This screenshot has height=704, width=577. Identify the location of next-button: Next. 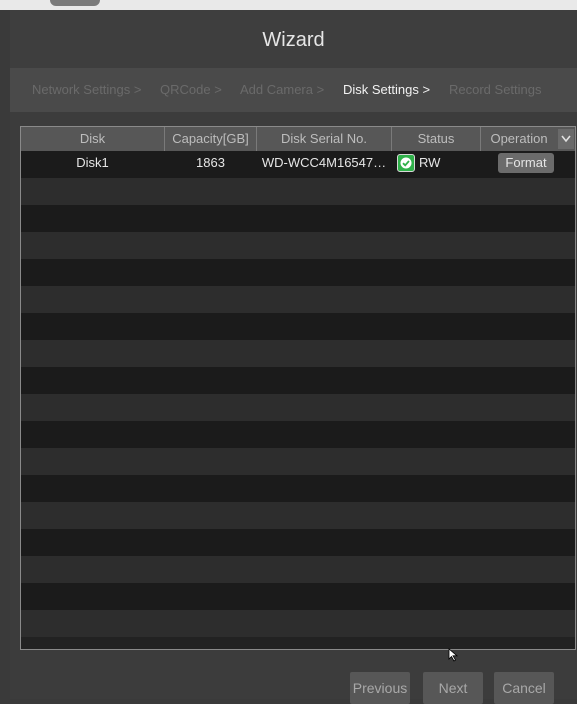
(453, 688).